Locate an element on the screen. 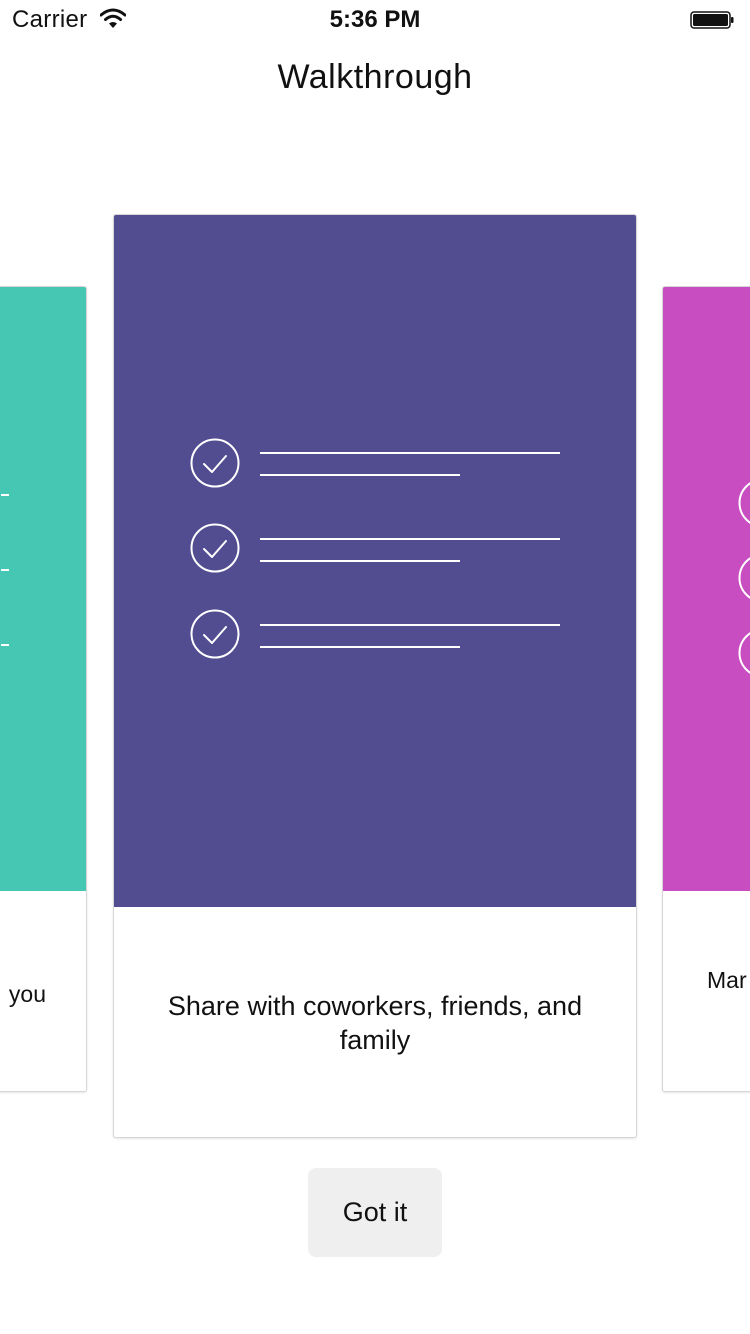  got-it-button: Got it is located at coordinates (375, 1212).